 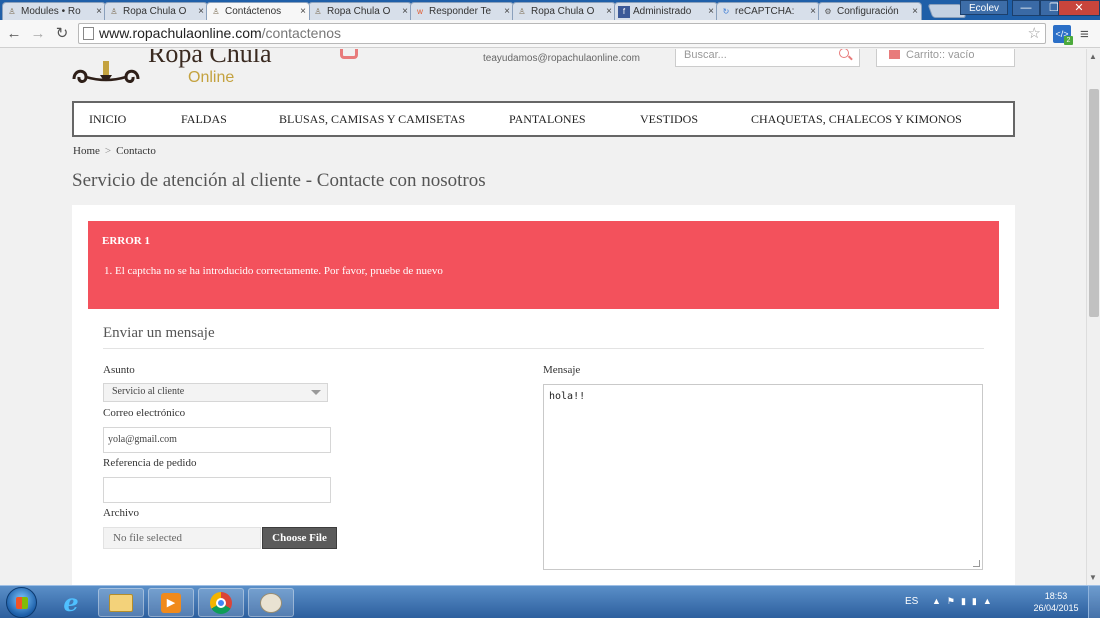 What do you see at coordinates (543, 337) in the screenshot?
I see `form-heading: Enviar un mensaje` at bounding box center [543, 337].